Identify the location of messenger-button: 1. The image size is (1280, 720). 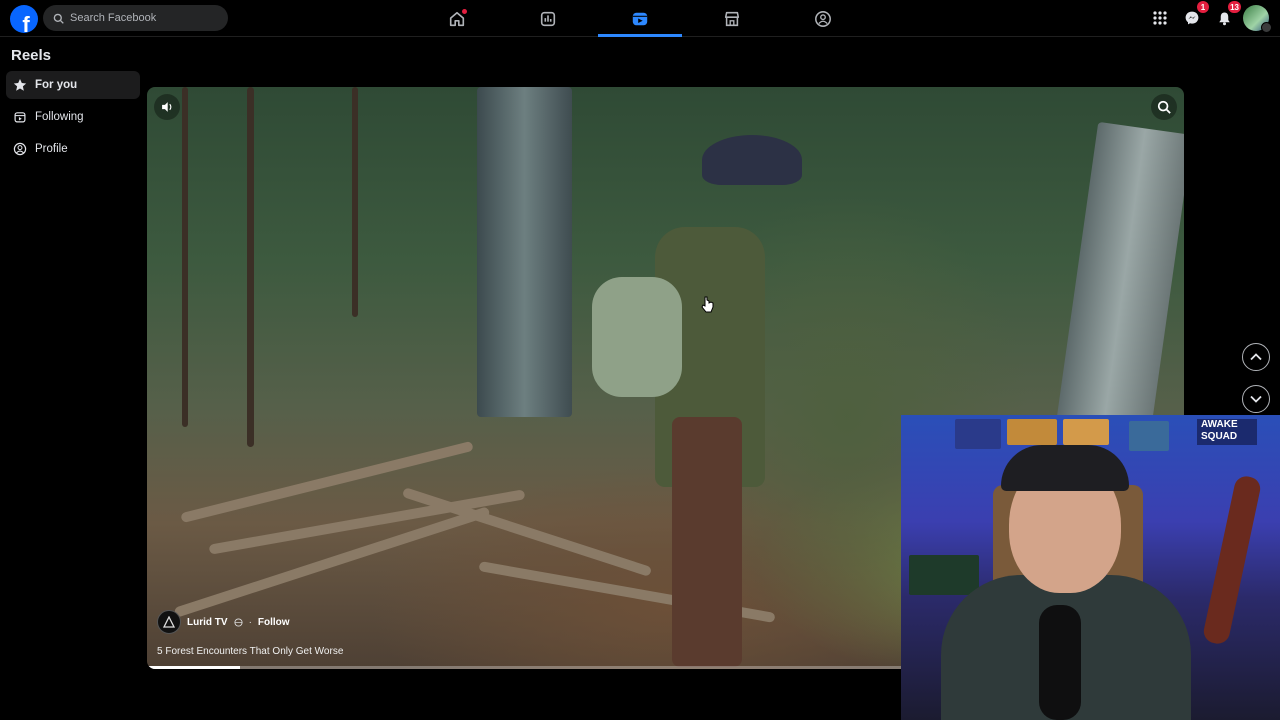
(1194, 16).